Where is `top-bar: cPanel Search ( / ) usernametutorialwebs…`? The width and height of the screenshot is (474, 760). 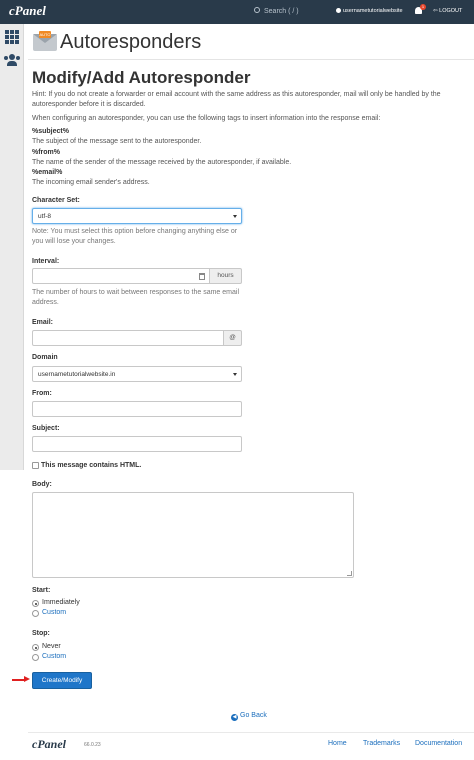
top-bar: cPanel Search ( / ) usernametutorialwebs… is located at coordinates (237, 12).